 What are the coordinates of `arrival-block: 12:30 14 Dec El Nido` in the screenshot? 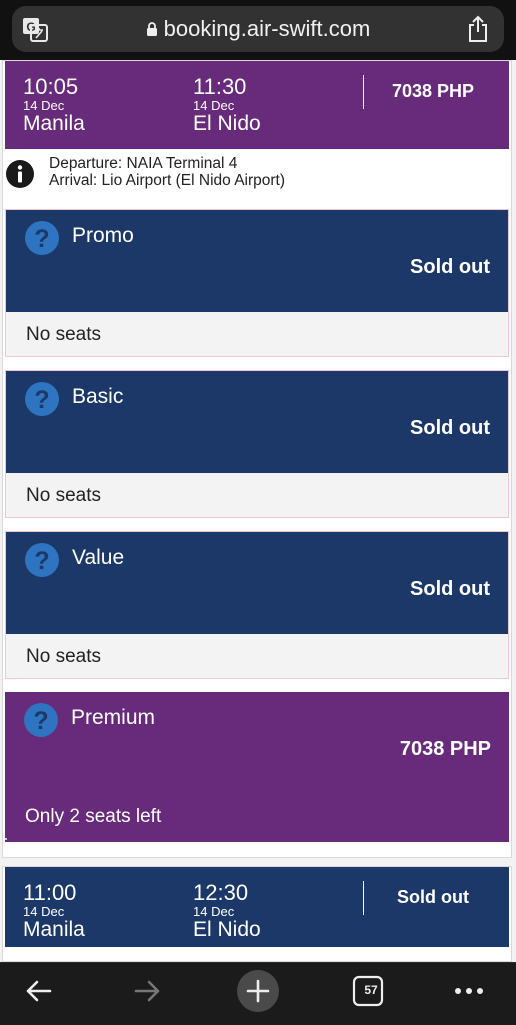 It's located at (227, 911).